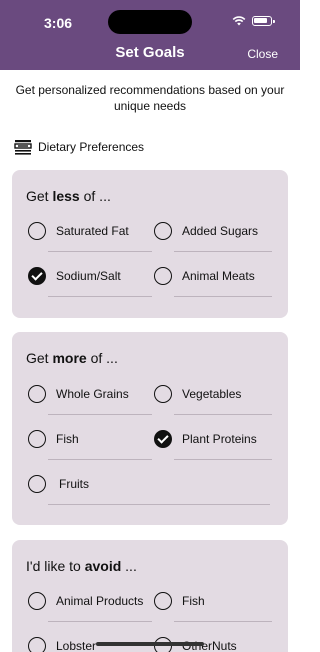  I want to click on option-vegetables: Vegetables, so click(213, 397).